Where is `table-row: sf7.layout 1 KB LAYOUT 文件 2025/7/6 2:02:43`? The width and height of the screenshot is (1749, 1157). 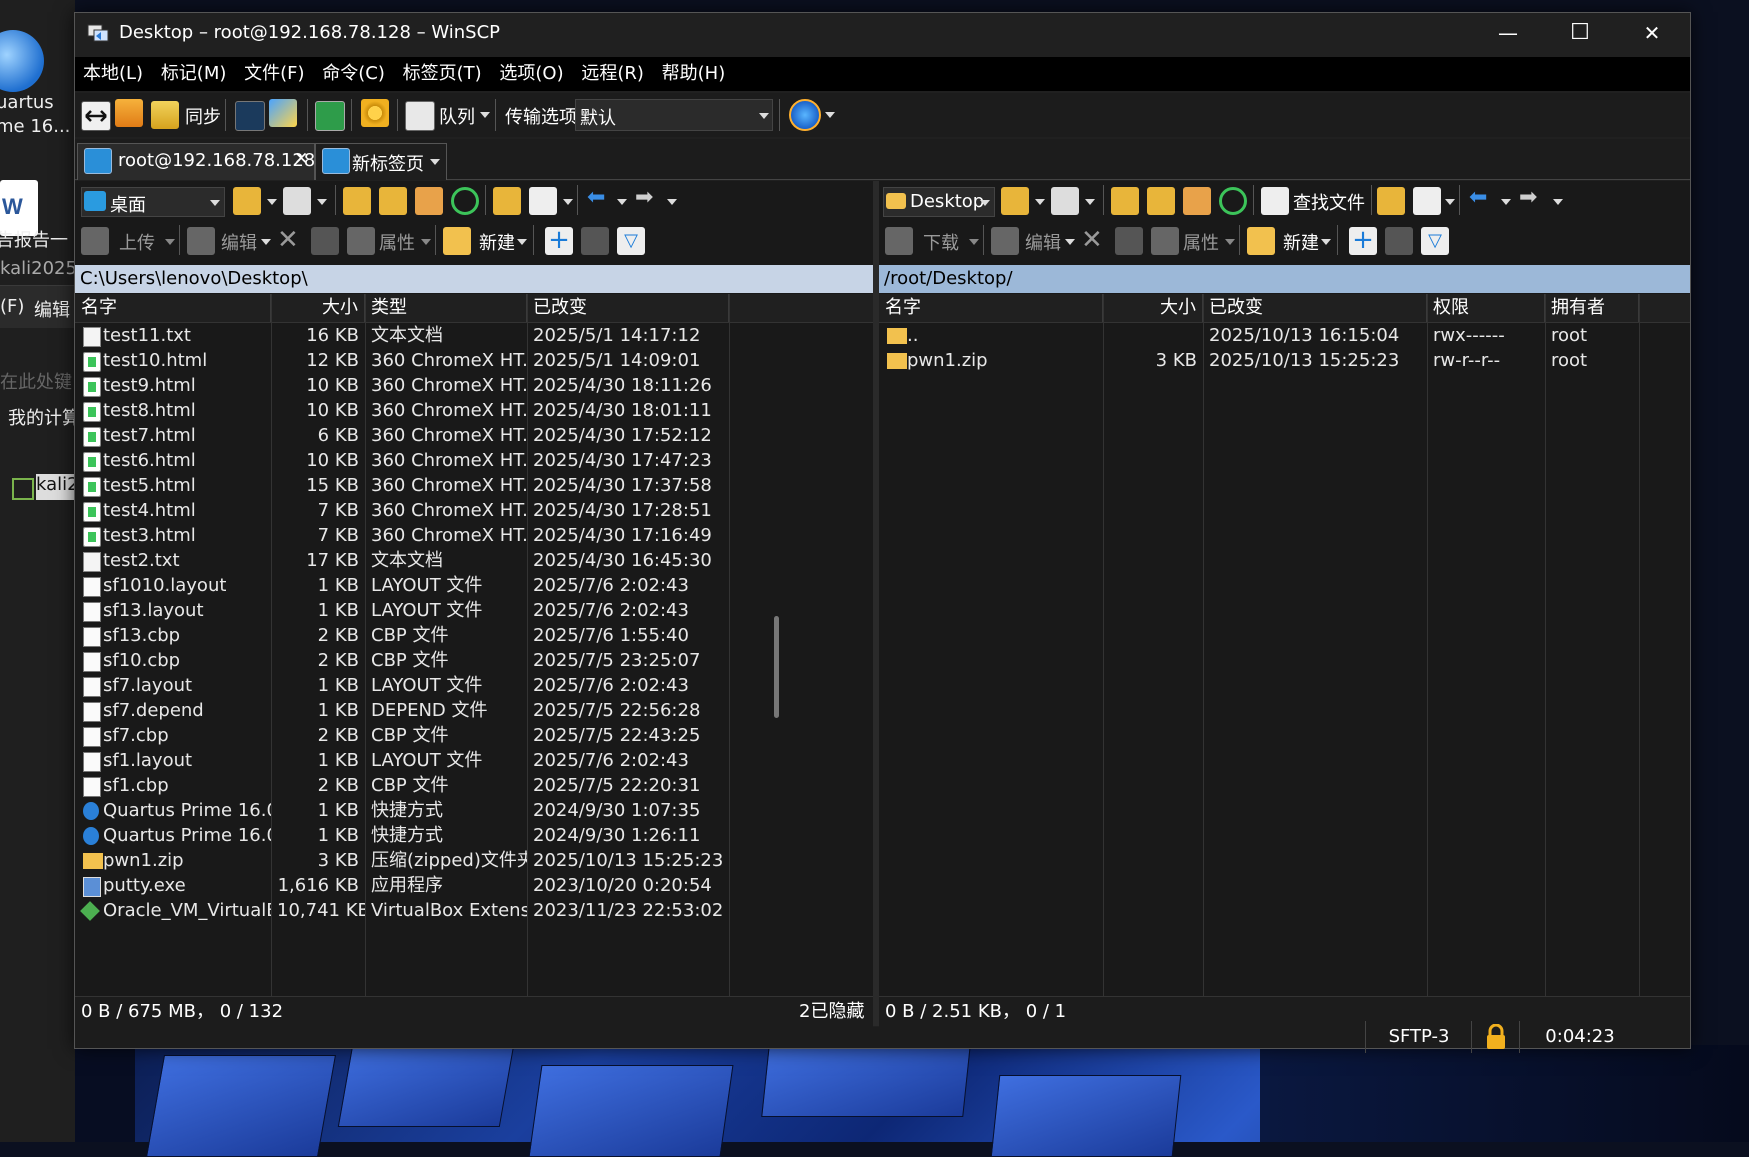
table-row: sf7.layout 1 KB LAYOUT 文件 2025/7/6 2:02:43 is located at coordinates (474, 685).